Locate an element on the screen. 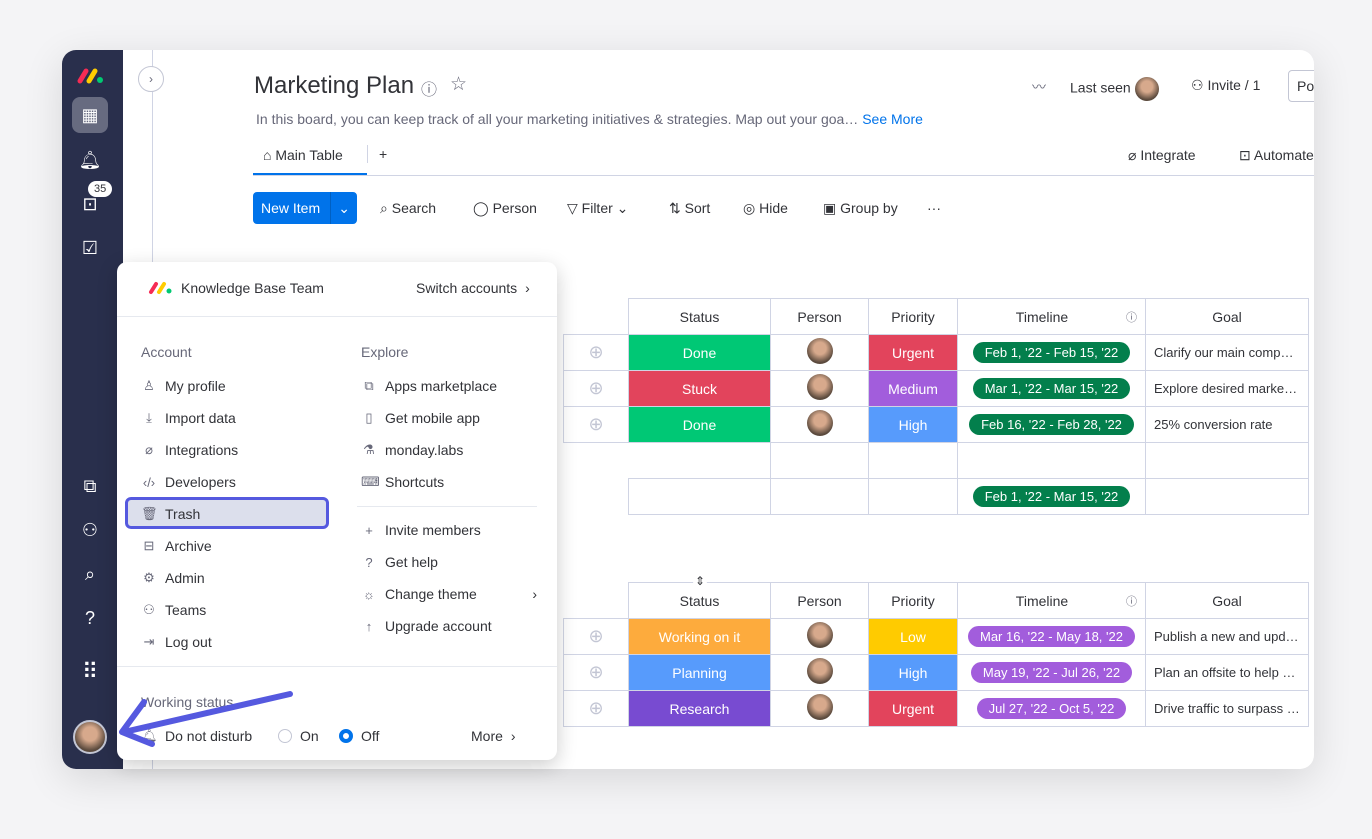 The height and width of the screenshot is (839, 1372). invite-button: ⚇ Invite / 1 is located at coordinates (1225, 85).